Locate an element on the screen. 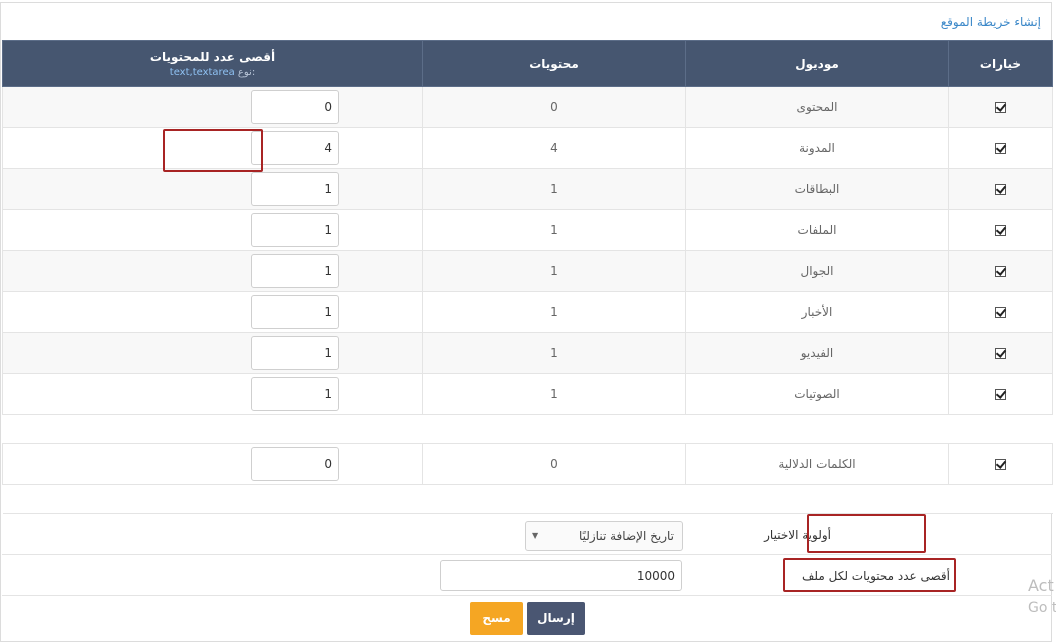  table-row: 0المحتوى is located at coordinates (527, 107).